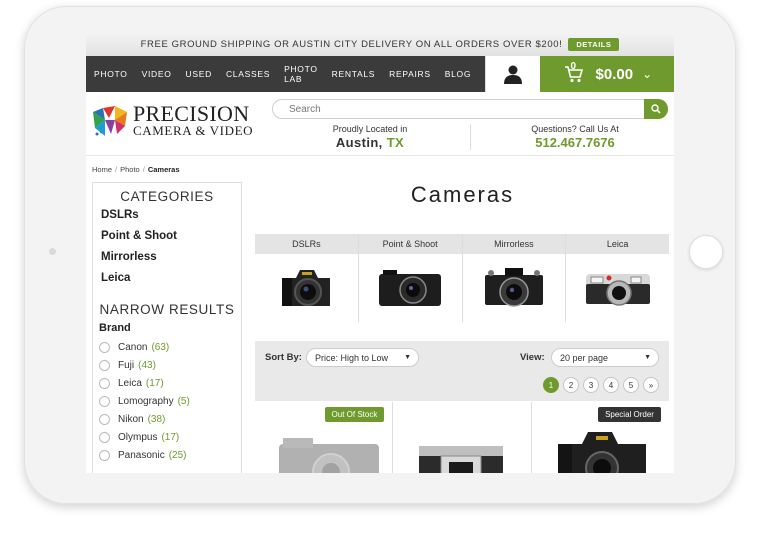 This screenshot has width=759, height=535. What do you see at coordinates (591, 385) in the screenshot?
I see `page-3: 3` at bounding box center [591, 385].